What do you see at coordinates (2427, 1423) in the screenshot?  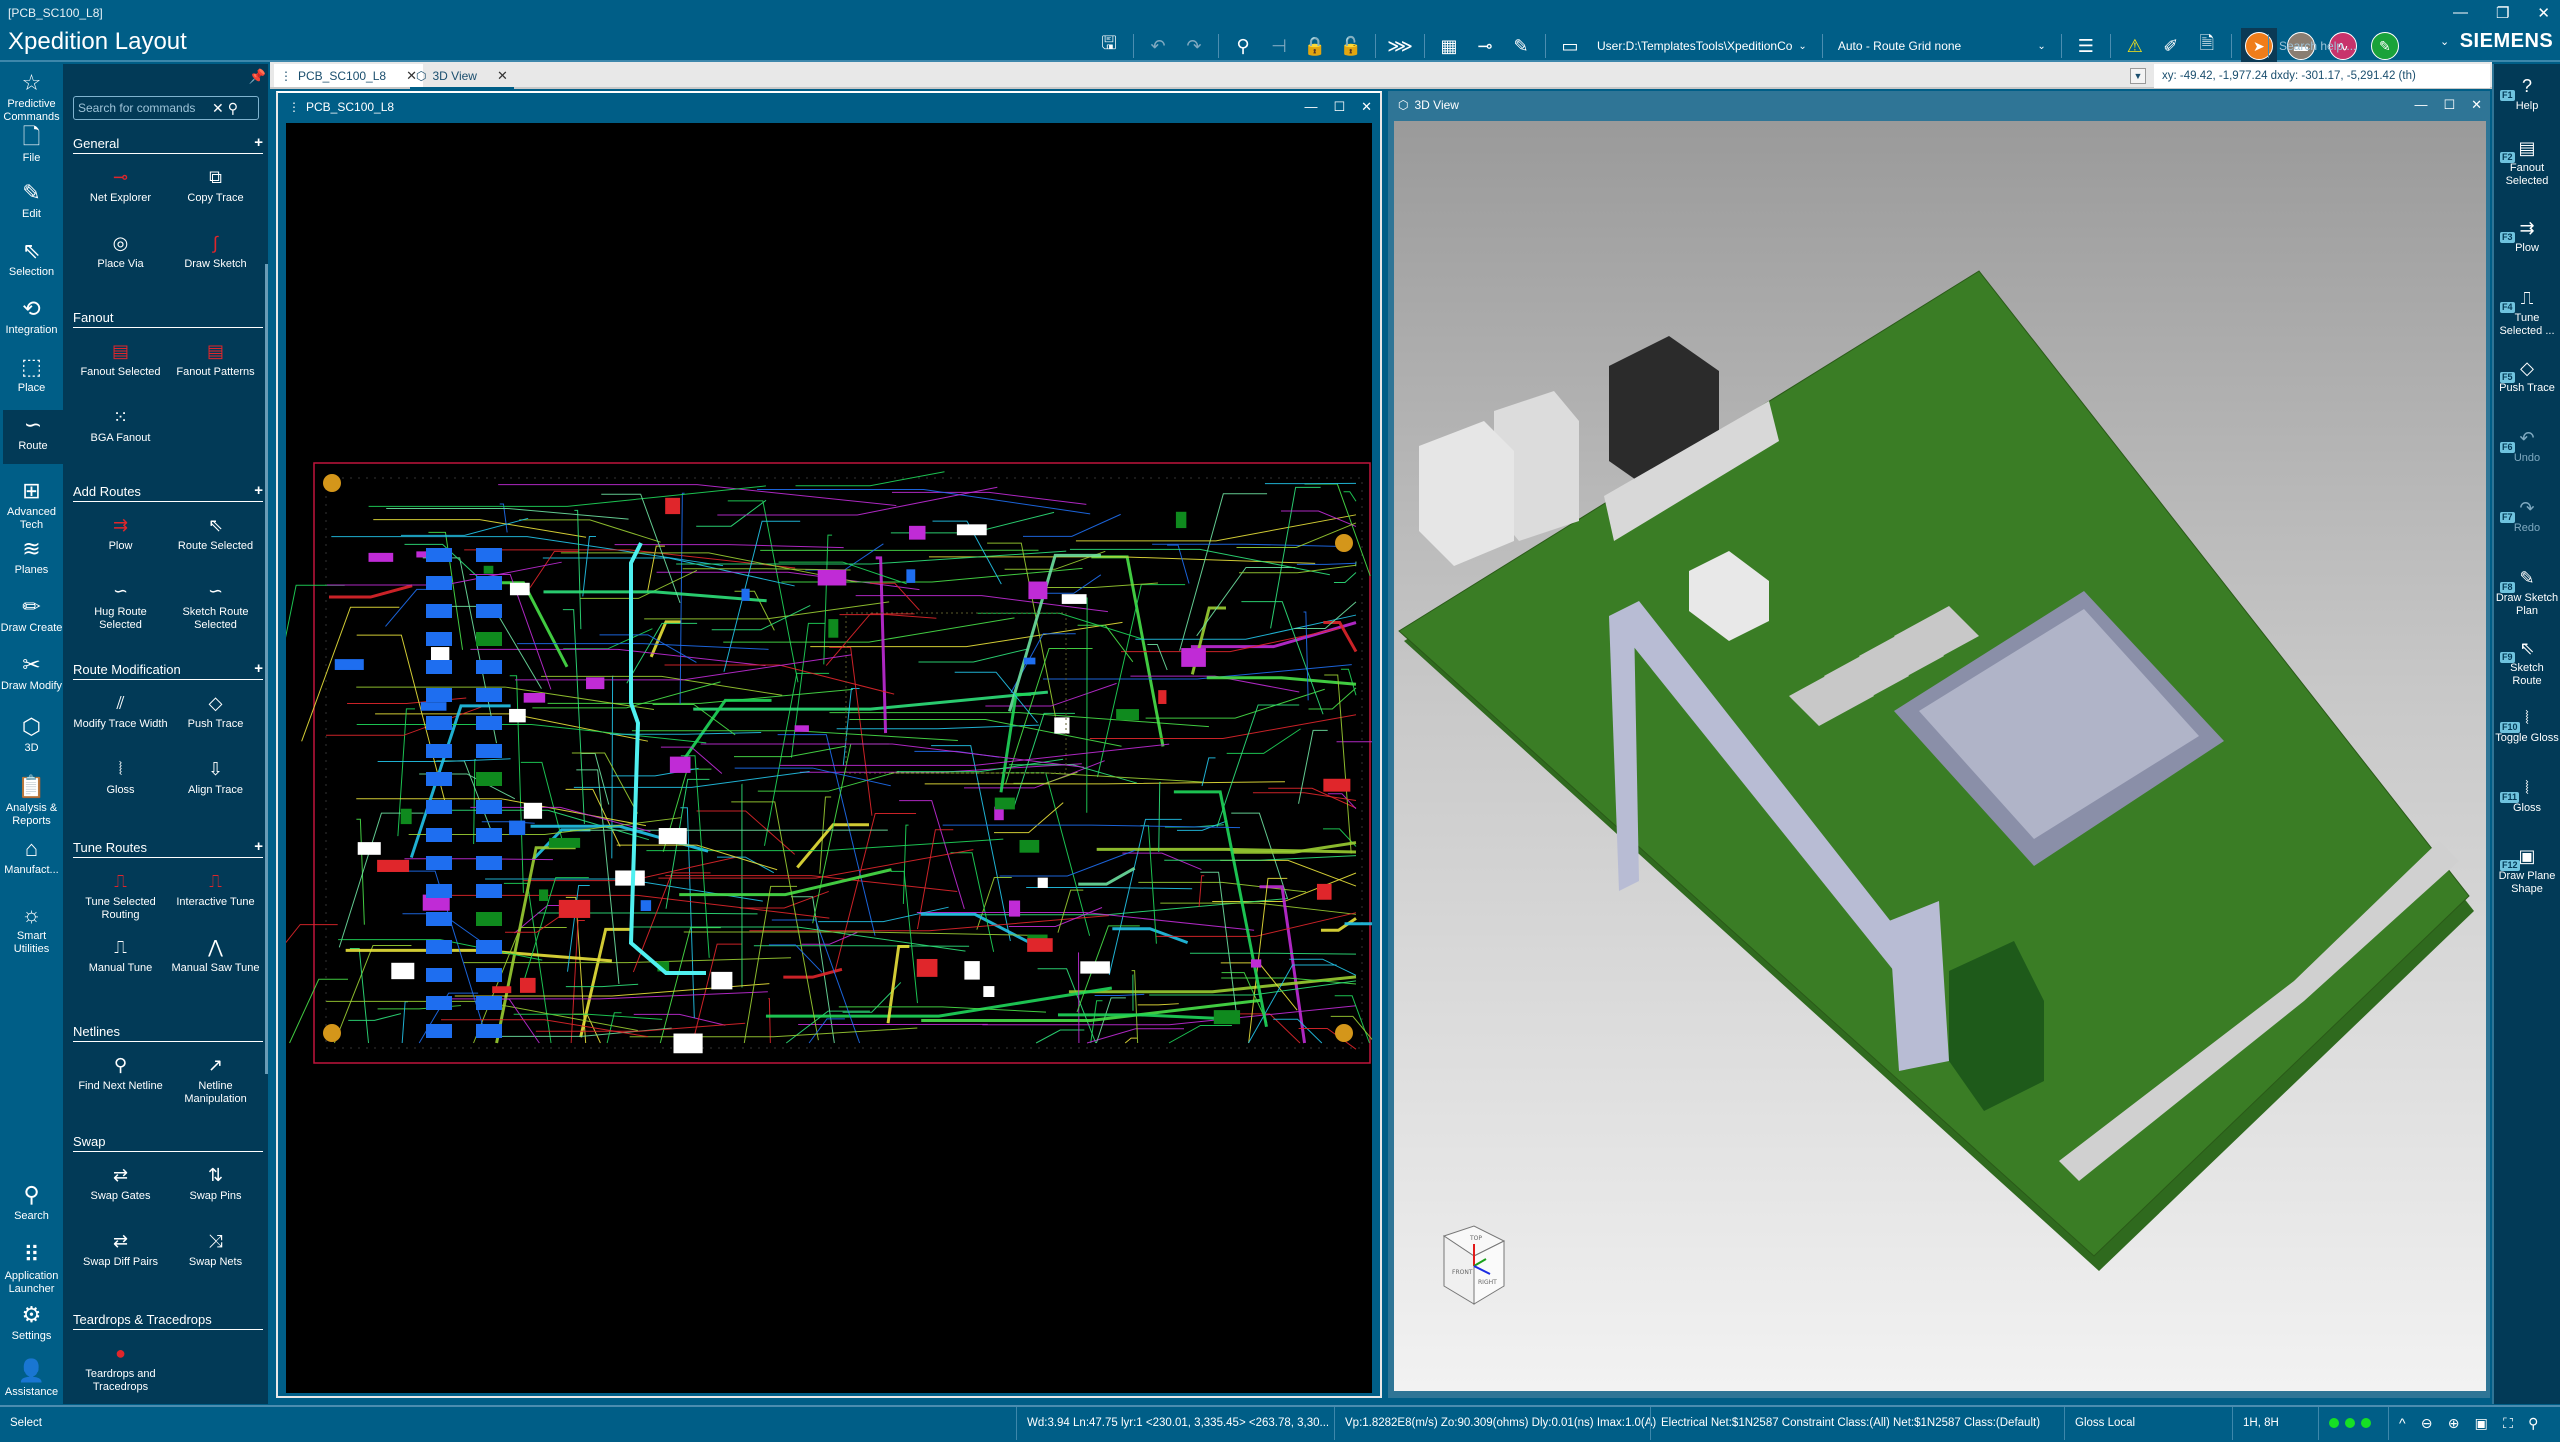 I see `zoom-out-icon: ⊖` at bounding box center [2427, 1423].